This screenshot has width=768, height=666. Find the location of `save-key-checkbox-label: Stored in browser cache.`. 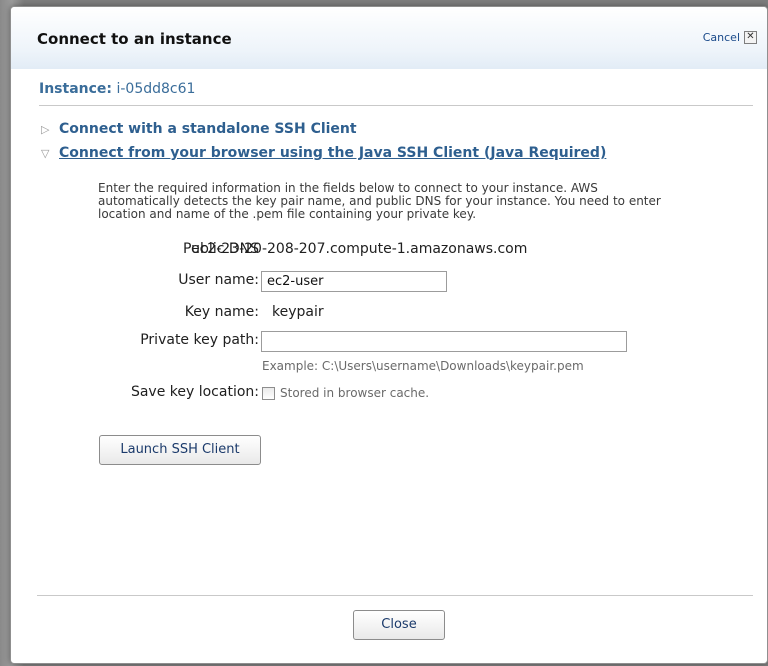

save-key-checkbox-label: Stored in browser cache. is located at coordinates (354, 393).